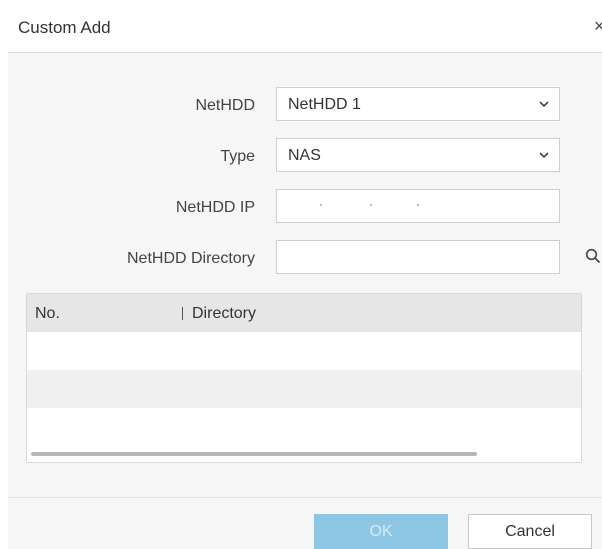 This screenshot has width=602, height=549. I want to click on nethdd-select: NetHDD 1, so click(418, 104).